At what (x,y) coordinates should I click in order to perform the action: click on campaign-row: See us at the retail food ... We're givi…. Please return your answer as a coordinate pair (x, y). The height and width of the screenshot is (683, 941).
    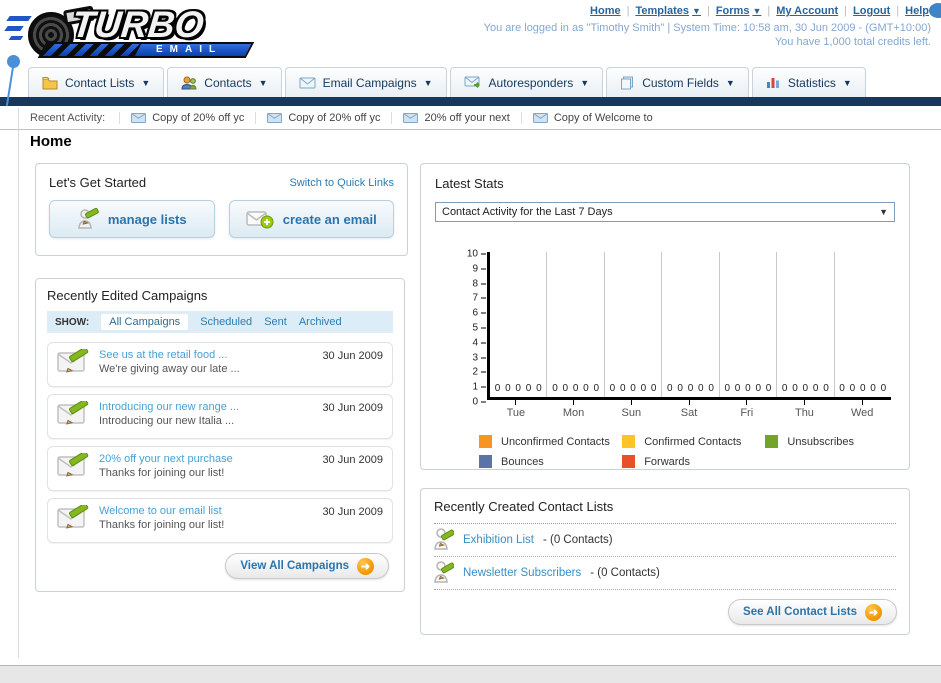
    Looking at the image, I should click on (220, 364).